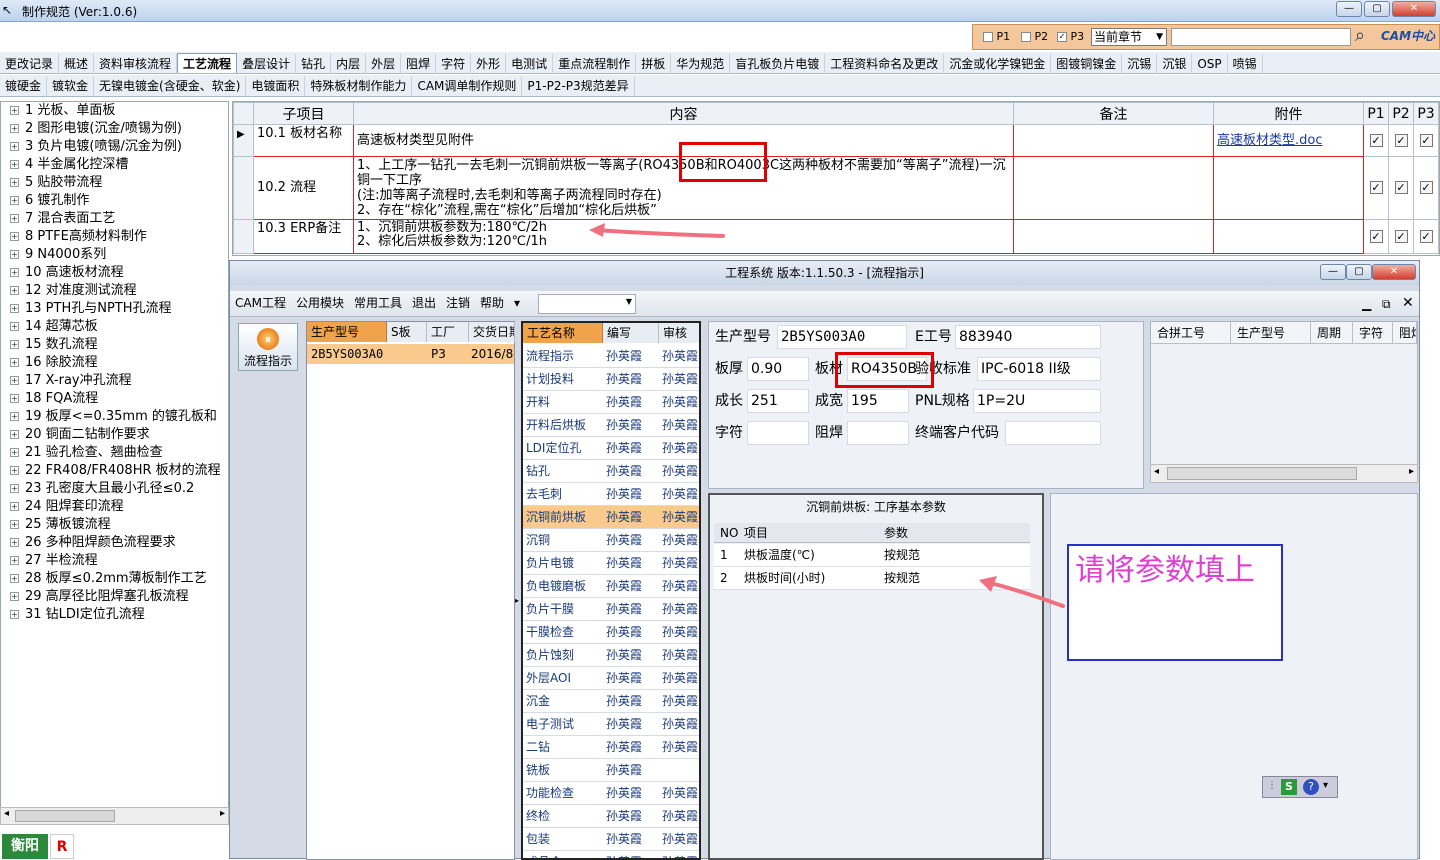 The width and height of the screenshot is (1440, 860). What do you see at coordinates (114, 255) in the screenshot?
I see `tree-item: +9 N4000系列` at bounding box center [114, 255].